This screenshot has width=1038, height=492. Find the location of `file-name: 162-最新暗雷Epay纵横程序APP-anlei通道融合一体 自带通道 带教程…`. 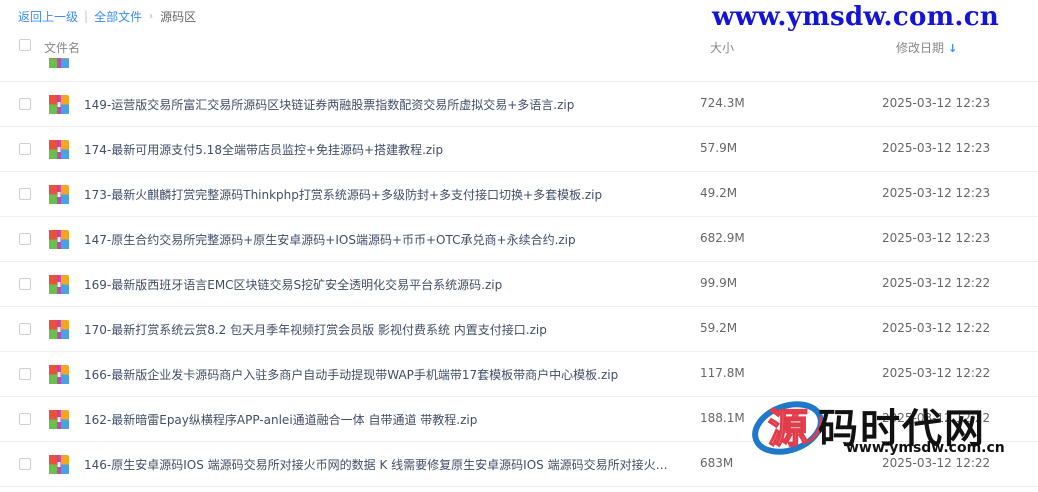

file-name: 162-最新暗雷Epay纵横程序APP-anlei通道融合一体 自带通道 带教程… is located at coordinates (280, 419).